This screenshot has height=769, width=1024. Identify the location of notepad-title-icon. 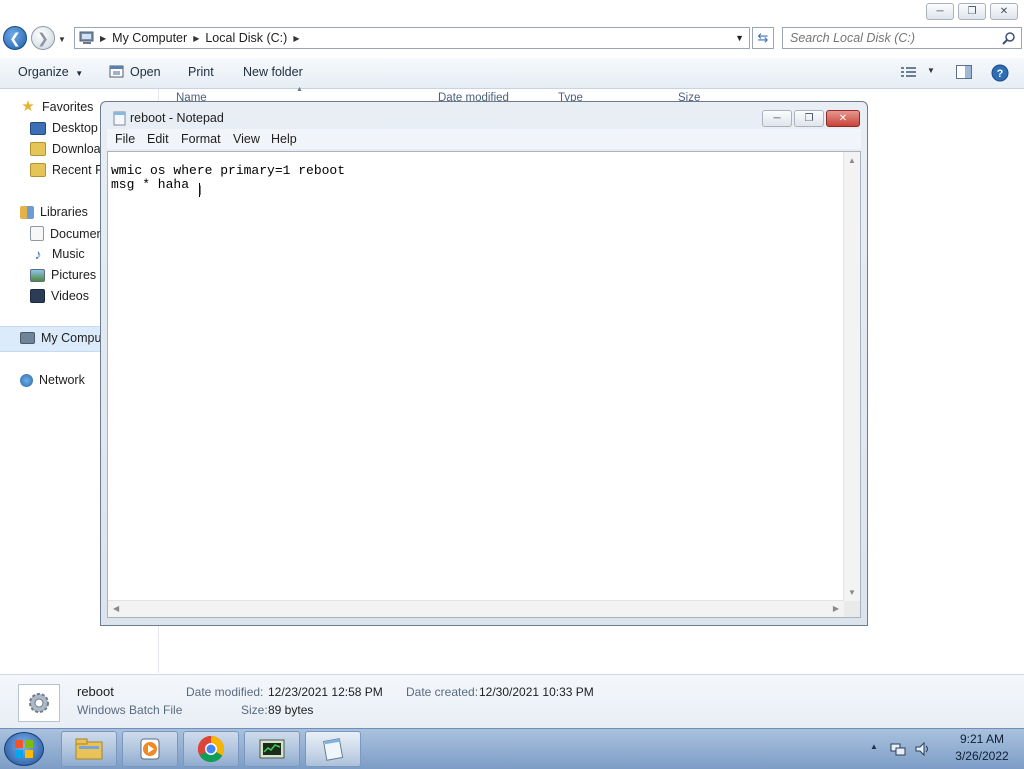
(119, 118).